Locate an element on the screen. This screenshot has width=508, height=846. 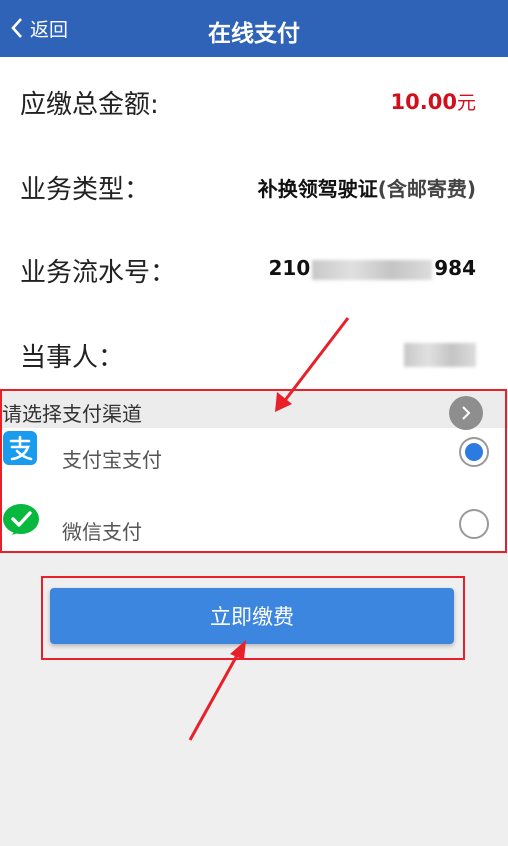
wechat-label: 微信支付 is located at coordinates (102, 532).